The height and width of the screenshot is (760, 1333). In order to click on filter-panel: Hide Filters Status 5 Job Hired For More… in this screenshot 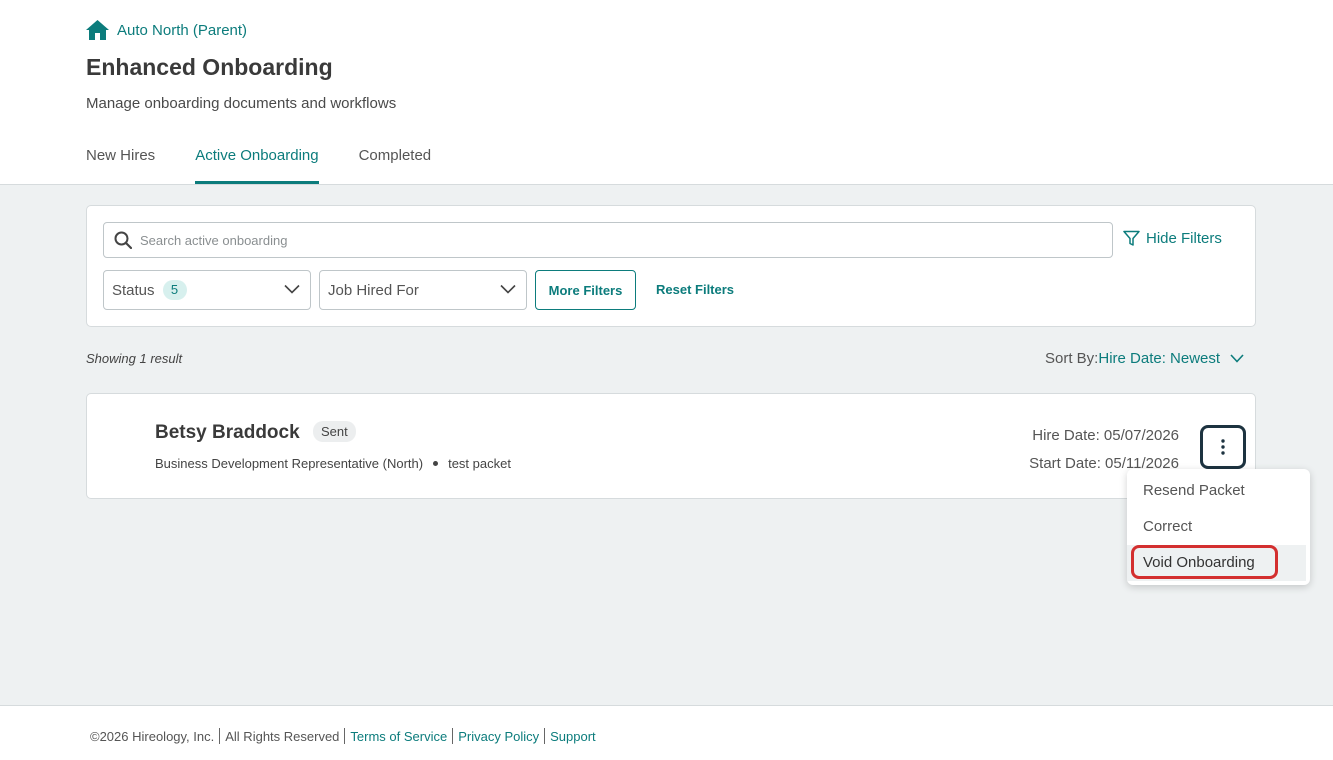, I will do `click(671, 266)`.